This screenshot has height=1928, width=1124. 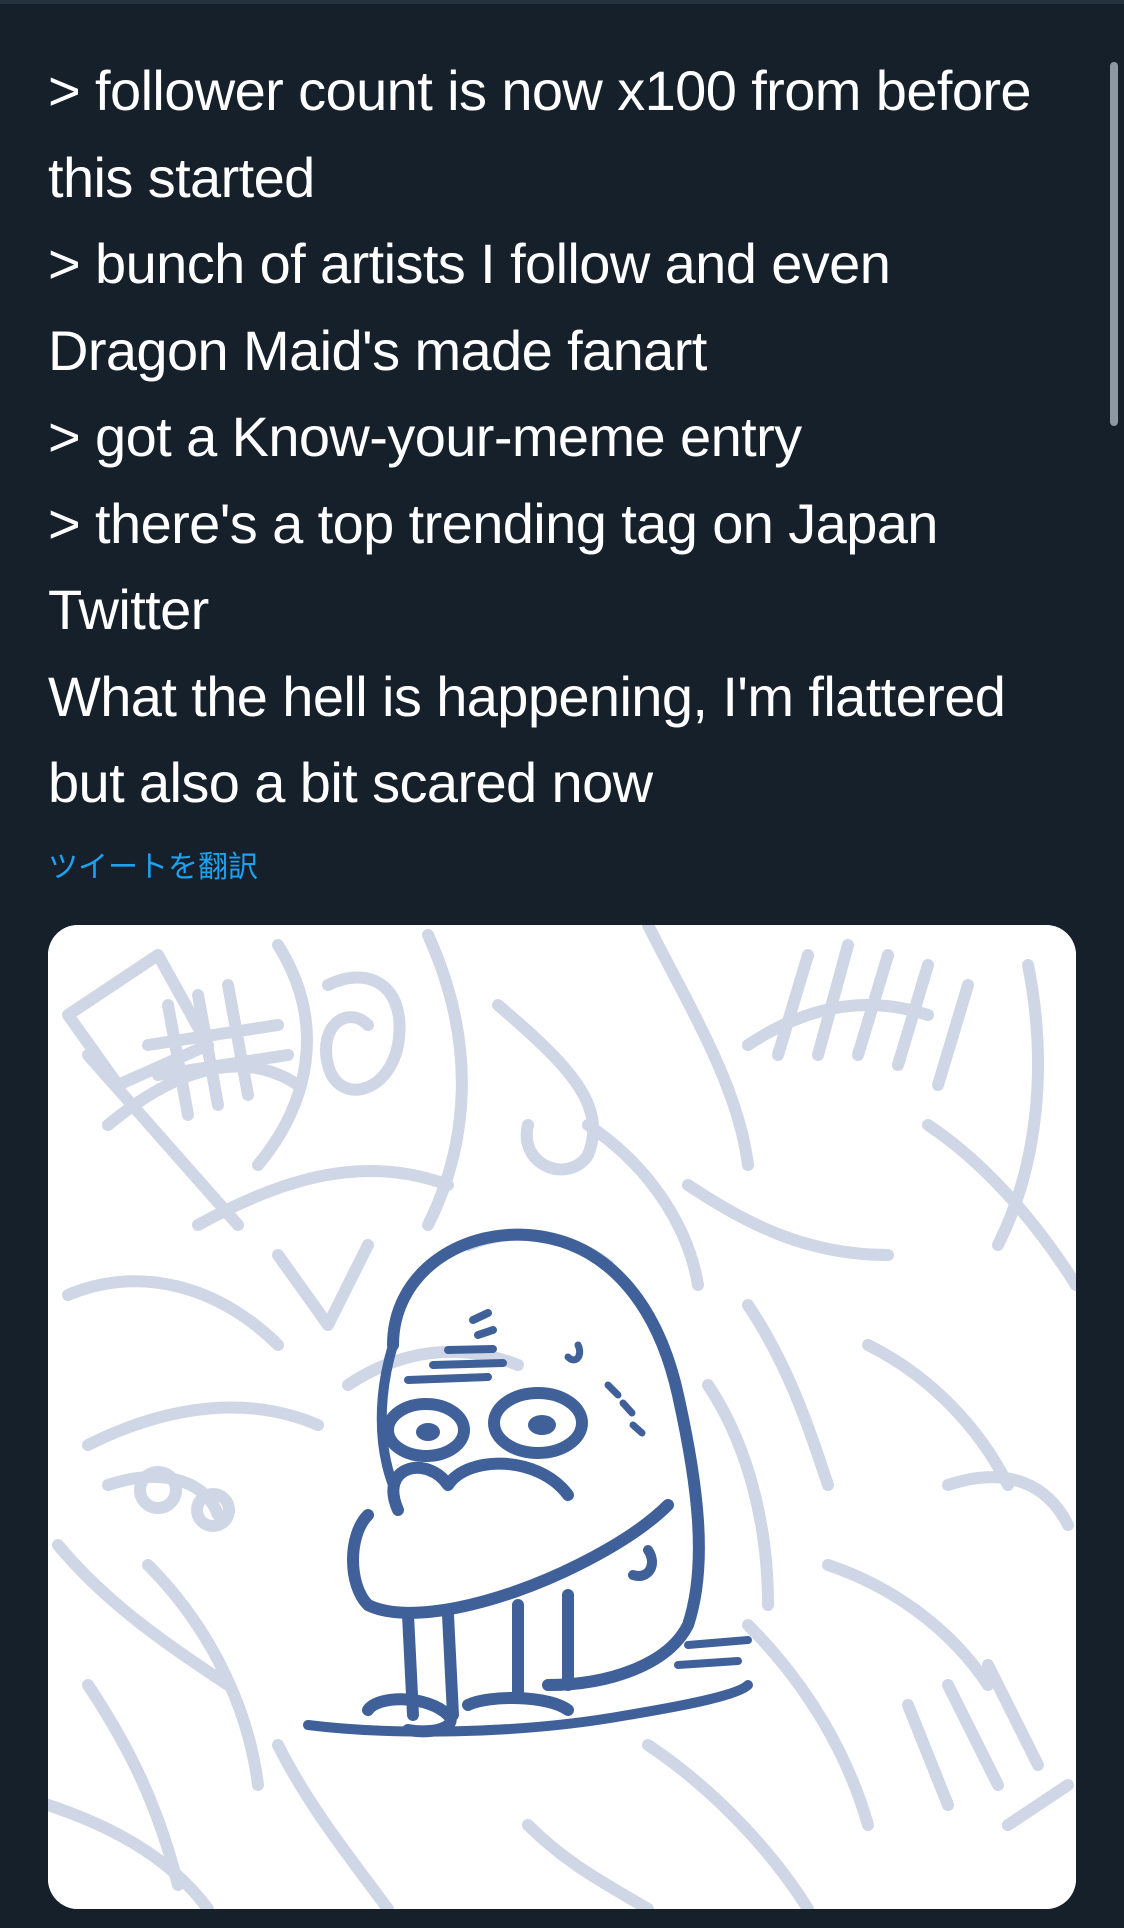 I want to click on tweet-line: > follower count is now x100 from before, so click(x=540, y=90).